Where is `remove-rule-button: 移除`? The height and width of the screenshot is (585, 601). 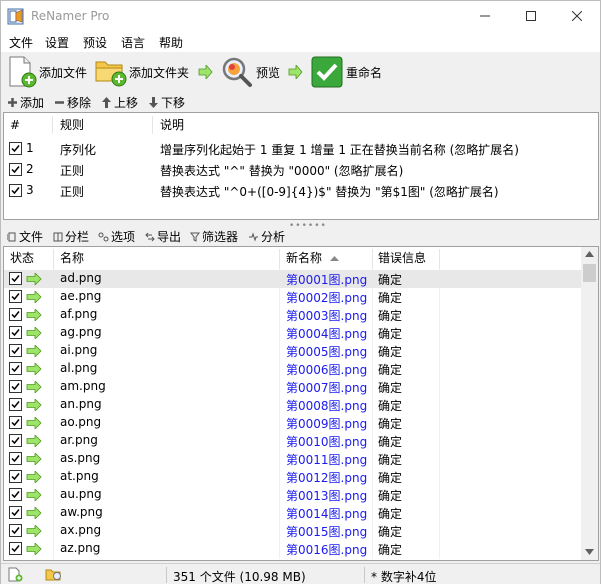 remove-rule-button: 移除 is located at coordinates (72, 102).